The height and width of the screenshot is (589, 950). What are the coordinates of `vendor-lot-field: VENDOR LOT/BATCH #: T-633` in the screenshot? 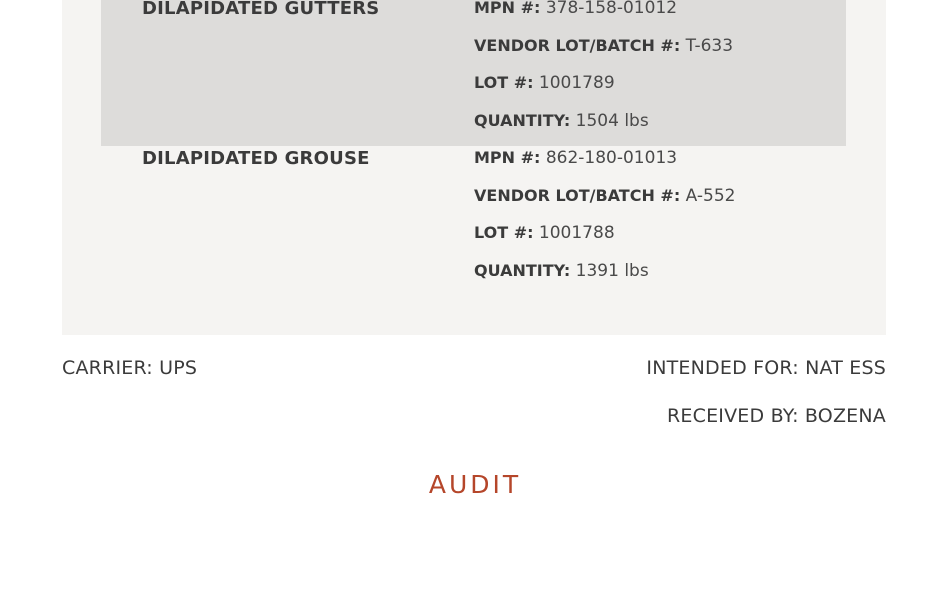 It's located at (603, 46).